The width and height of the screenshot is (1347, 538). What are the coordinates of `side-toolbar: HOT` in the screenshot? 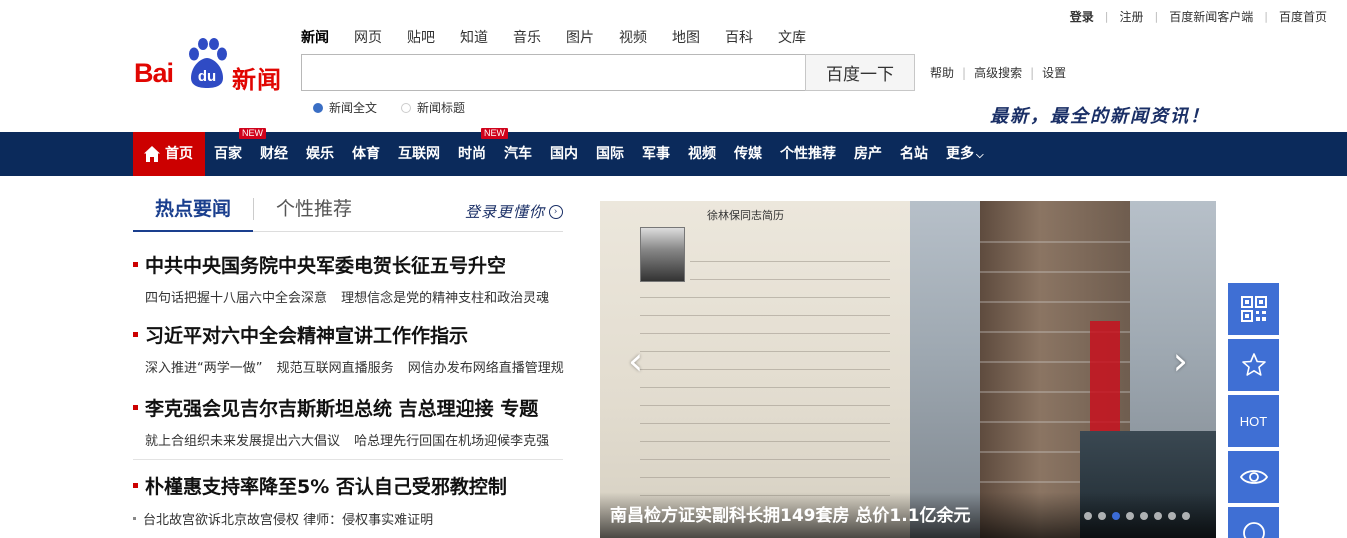 It's located at (1253, 410).